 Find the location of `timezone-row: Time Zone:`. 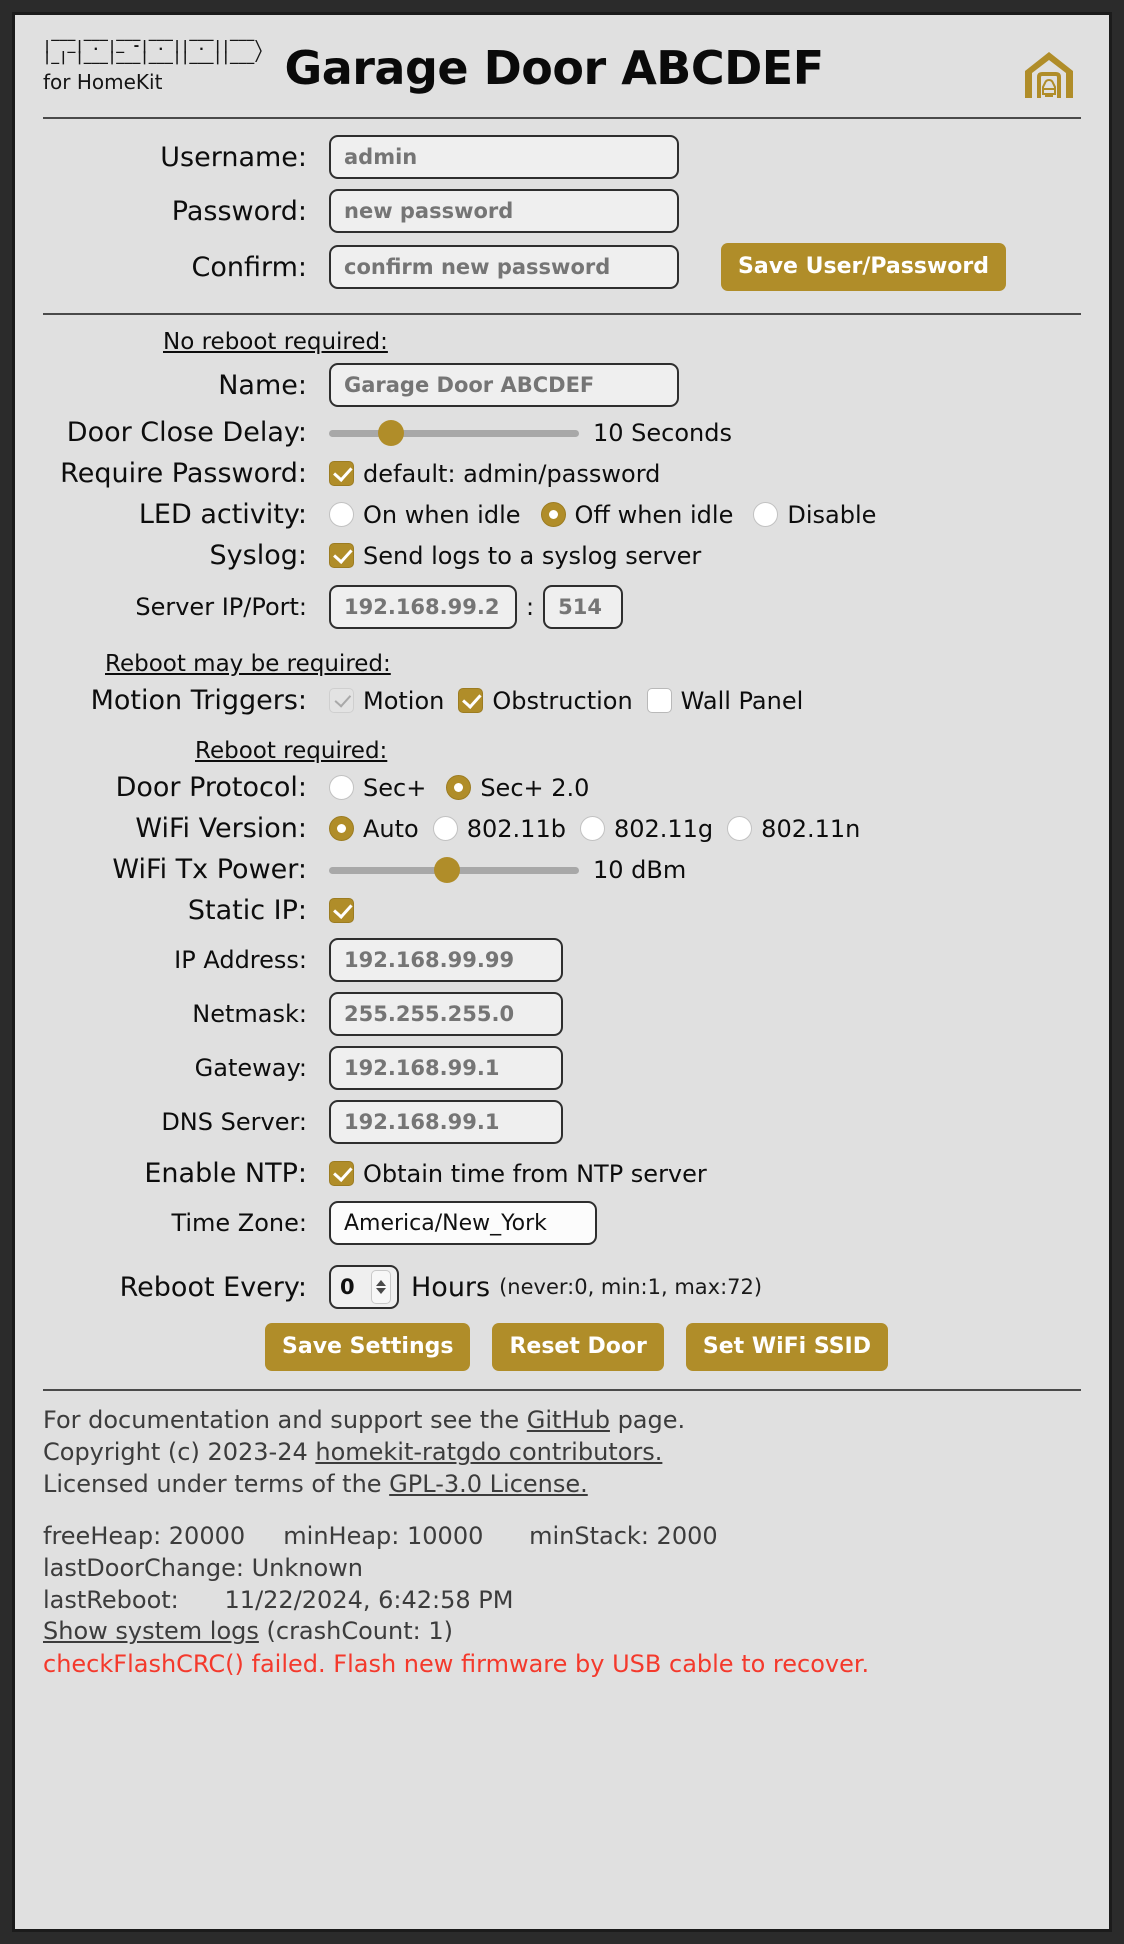

timezone-row: Time Zone: is located at coordinates (562, 1223).